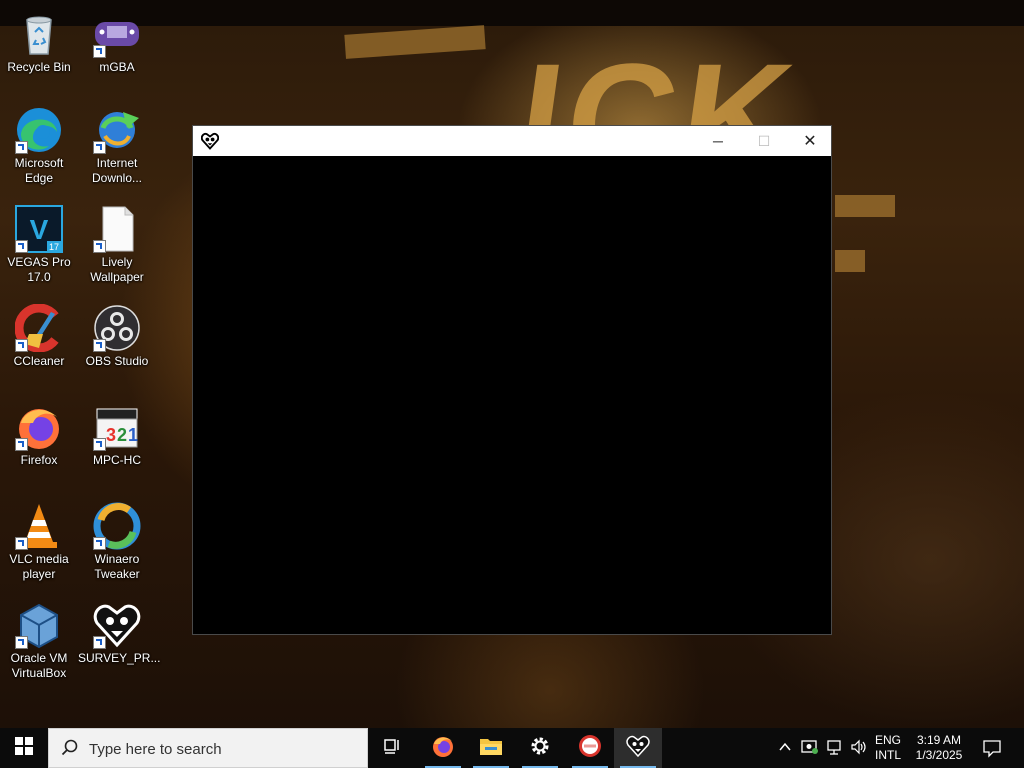 This screenshot has width=1024, height=768. I want to click on maximize-button: ☐, so click(764, 141).